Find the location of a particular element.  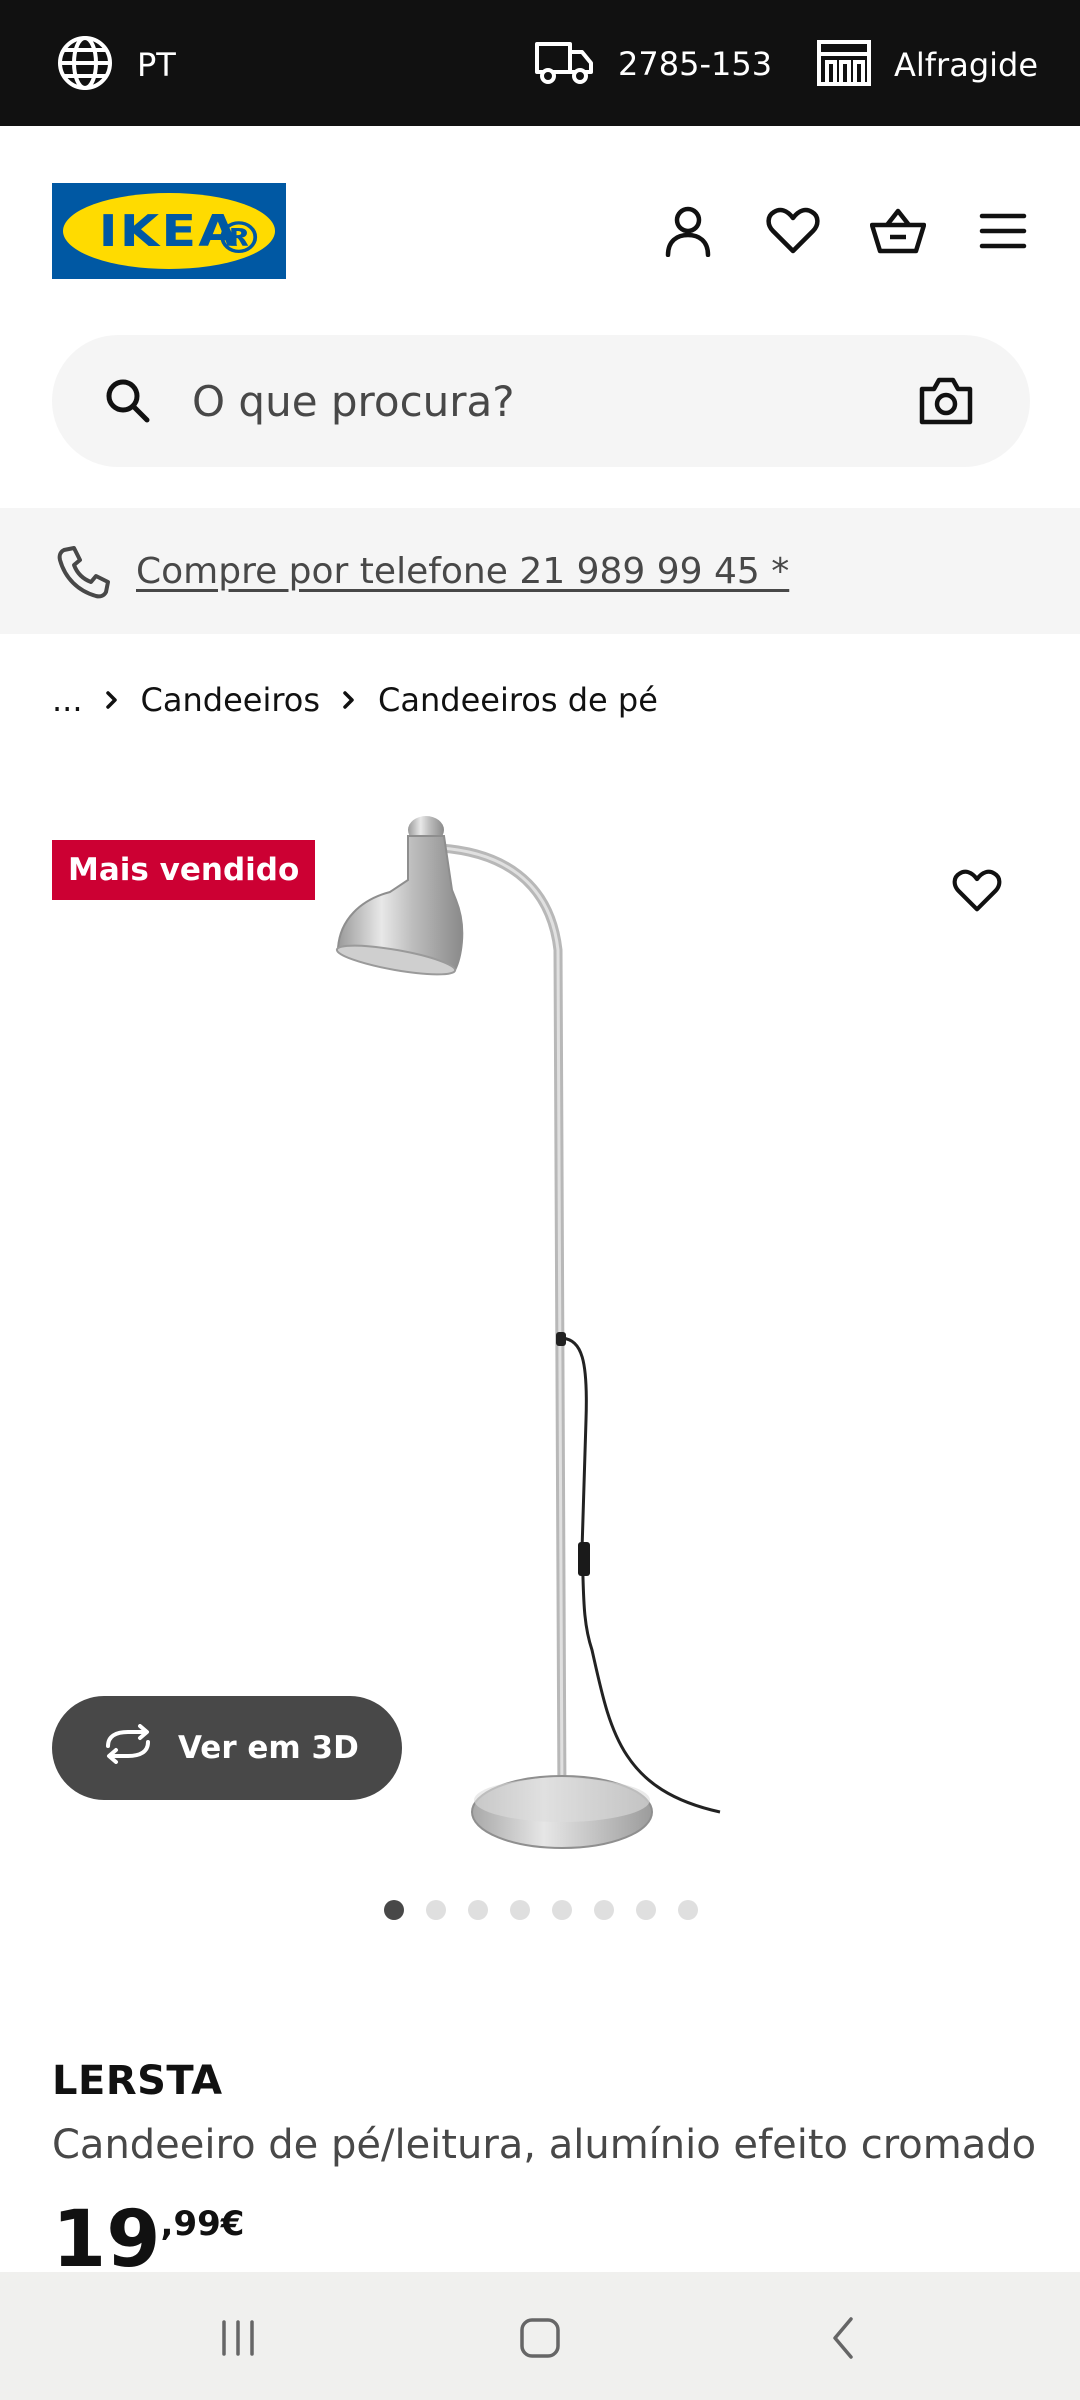

breadcrumb-item-candeeiros-de-pe: Candeeiros de pé is located at coordinates (518, 700).